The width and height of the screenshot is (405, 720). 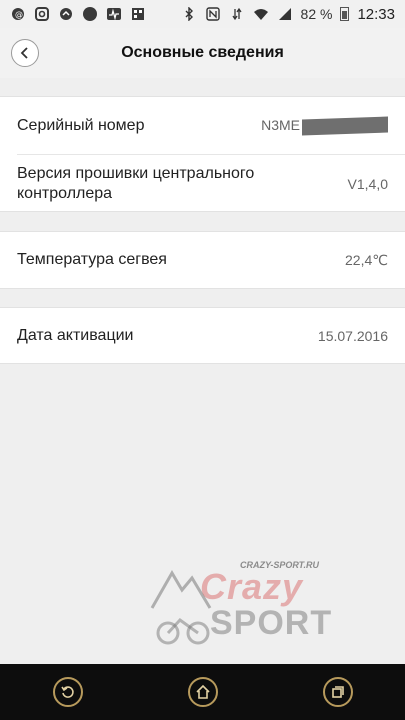 I want to click on status-icons-right: 82 % 12:33, so click(x=288, y=14).